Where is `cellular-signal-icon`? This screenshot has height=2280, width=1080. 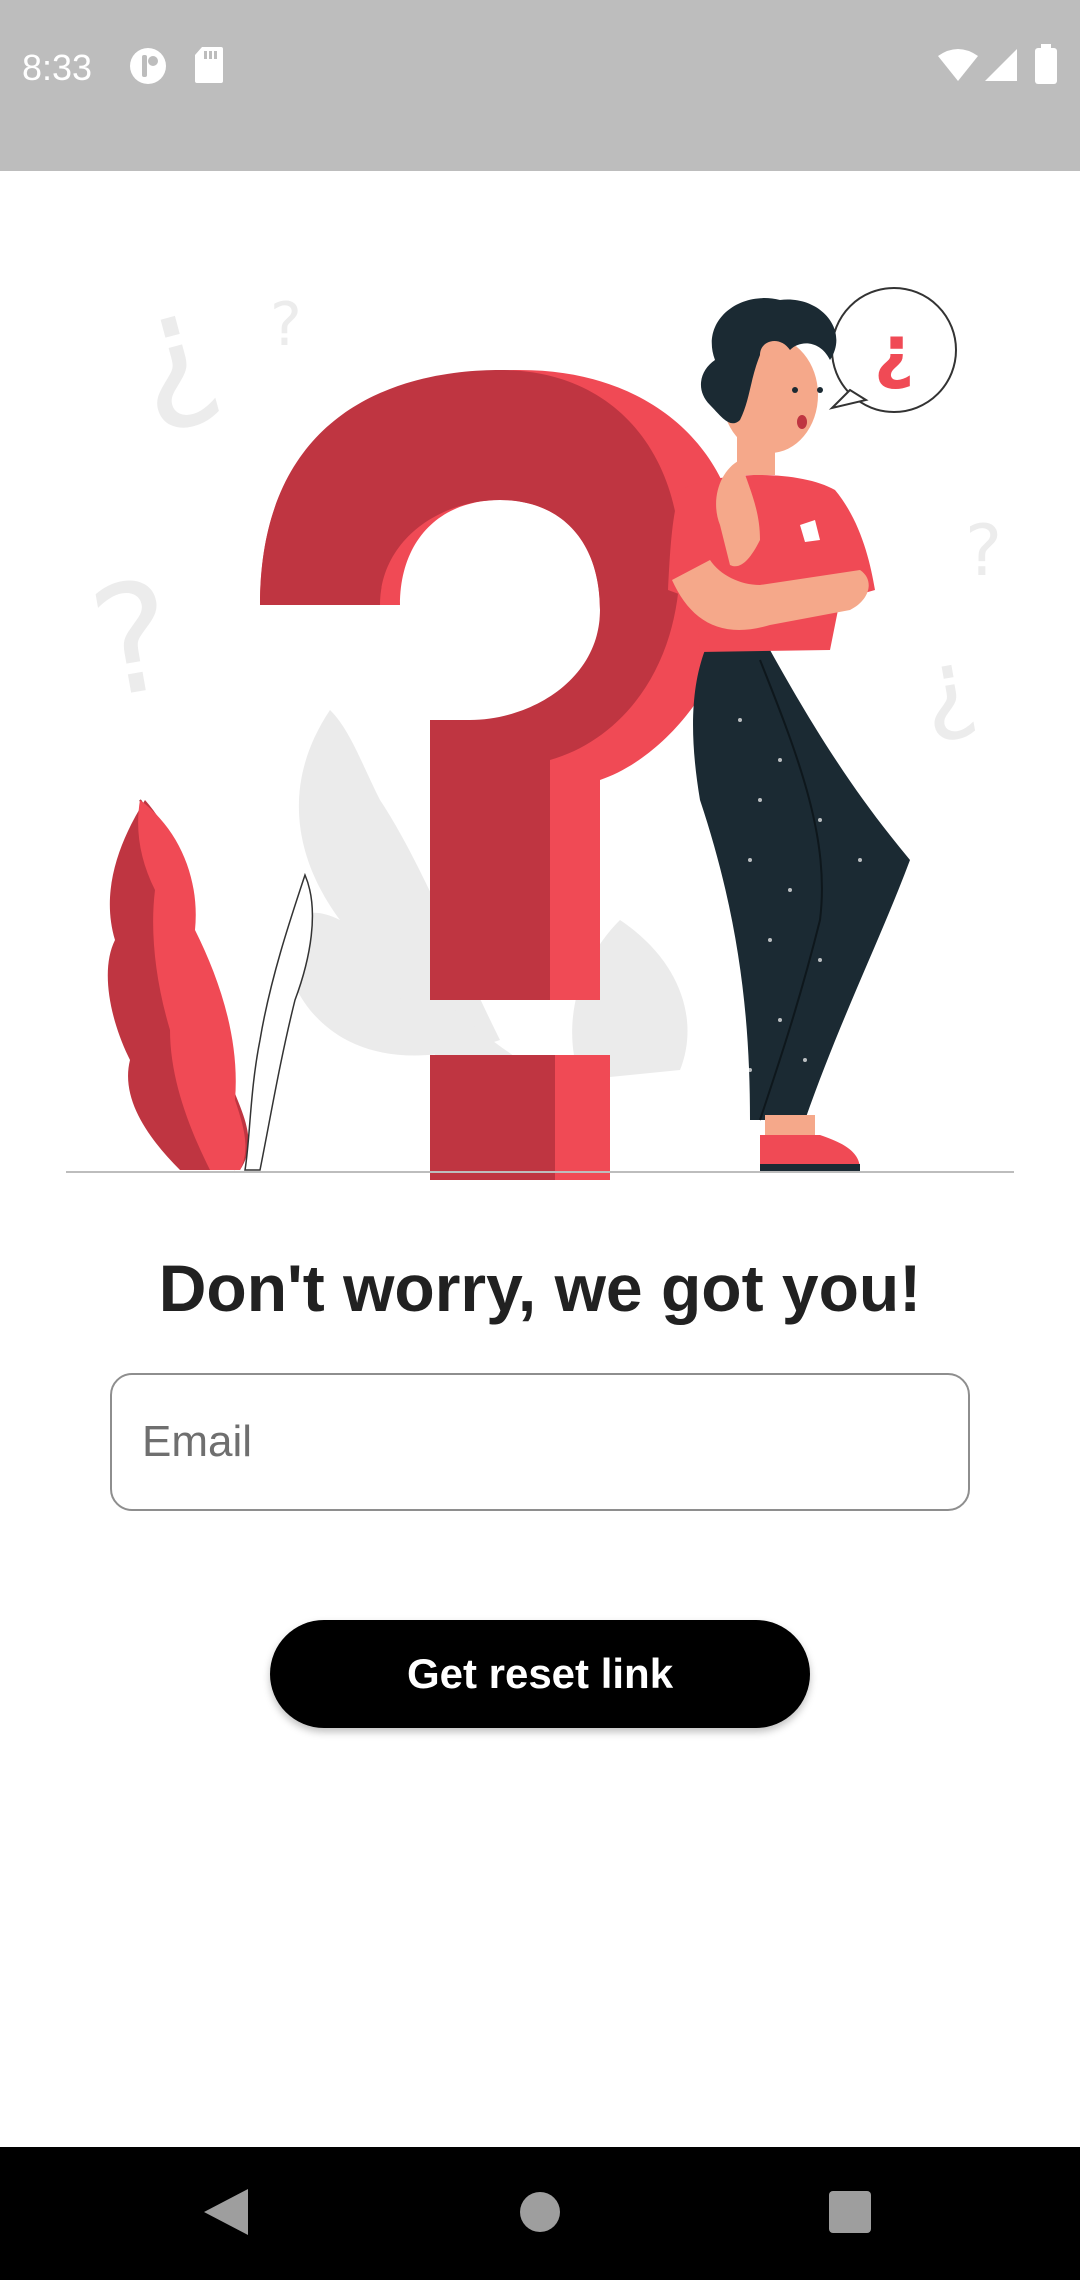 cellular-signal-icon is located at coordinates (1001, 65).